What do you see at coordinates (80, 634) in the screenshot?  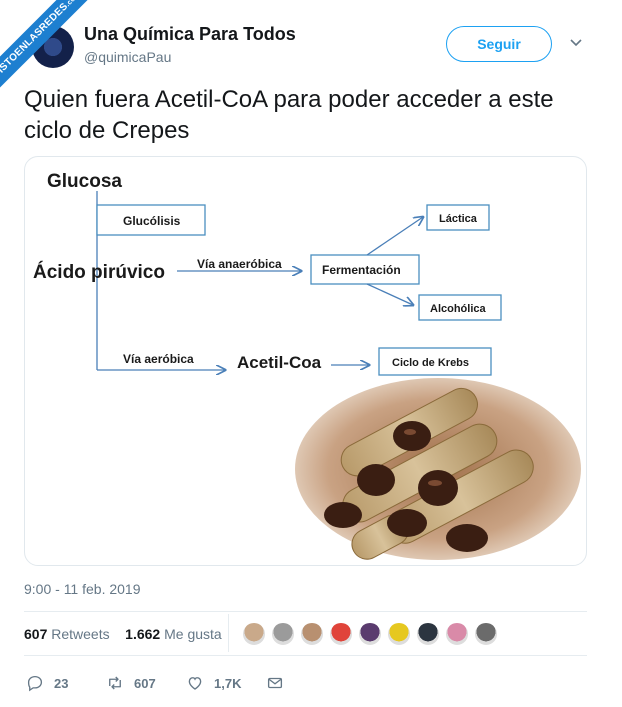 I see `retweets-label: Retweets` at bounding box center [80, 634].